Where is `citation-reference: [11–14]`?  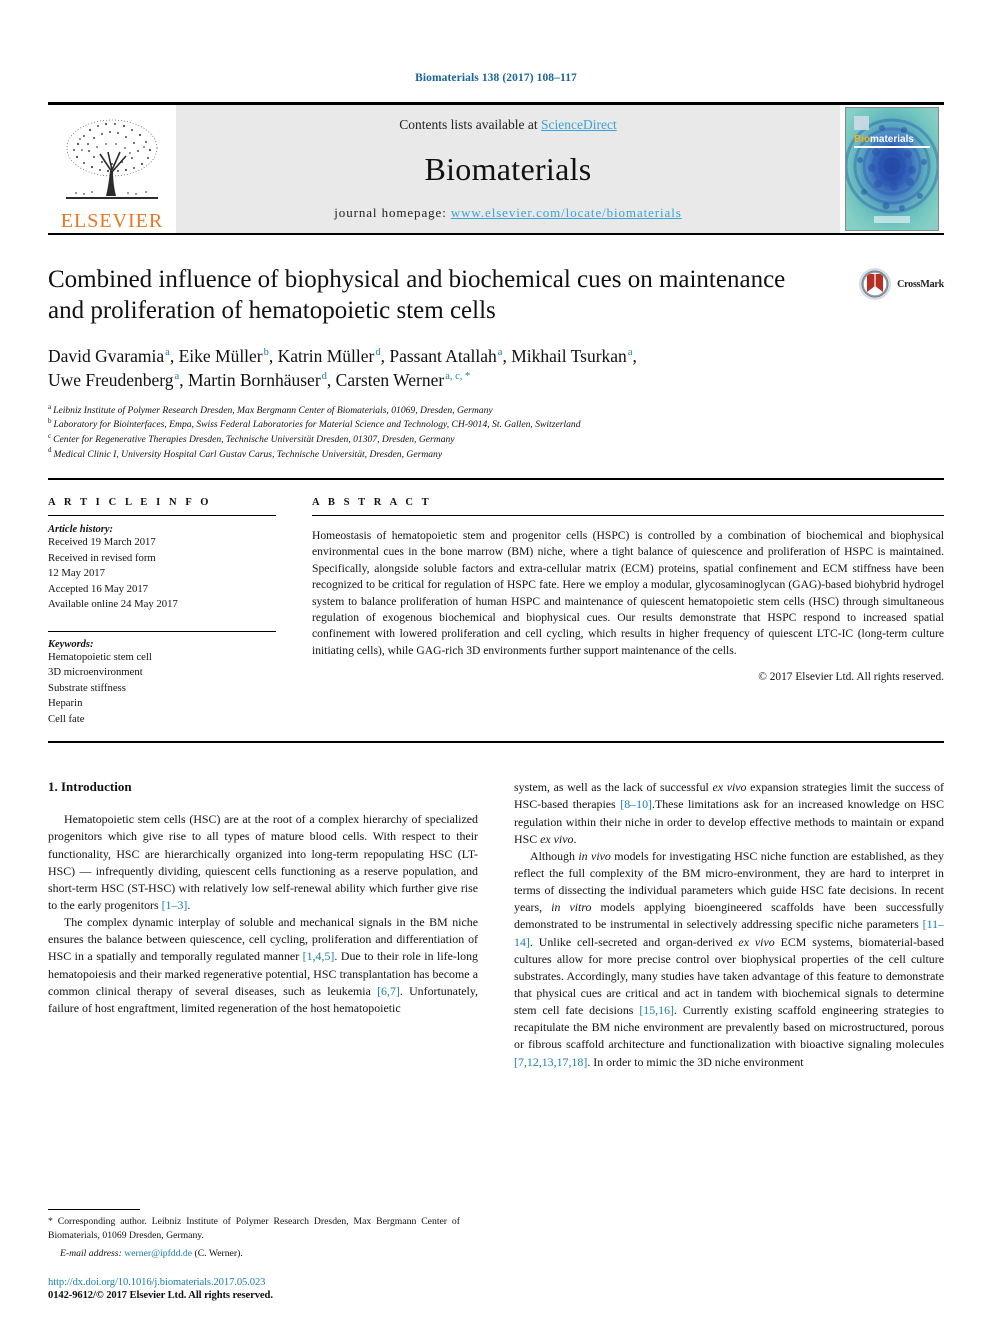
citation-reference: [11–14] is located at coordinates (729, 932).